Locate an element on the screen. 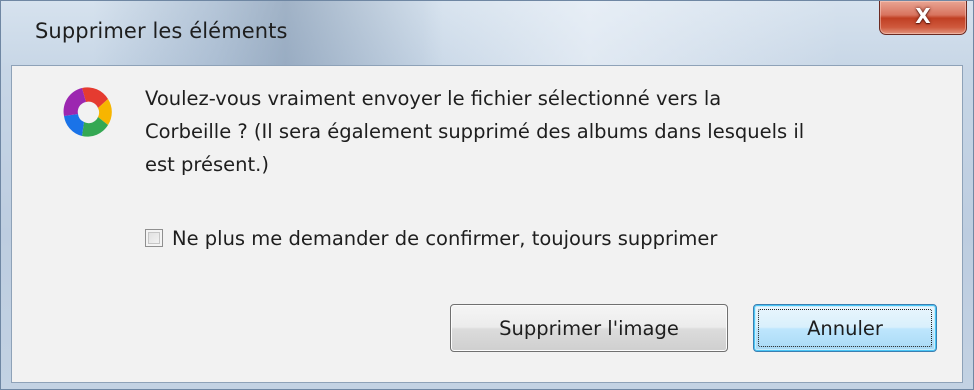  cancel-button-label: Annuler is located at coordinates (845, 328).